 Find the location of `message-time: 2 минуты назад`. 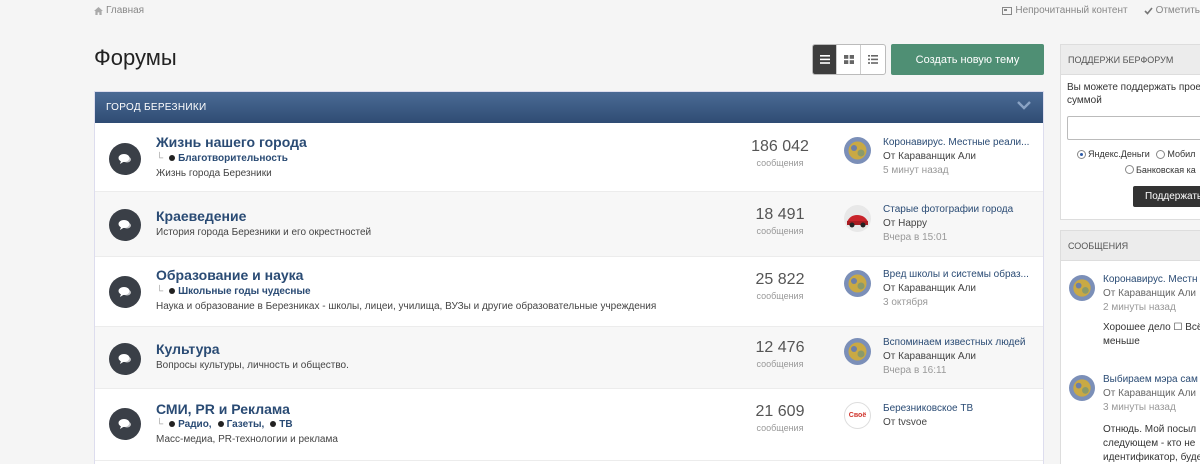

message-time: 2 минуты назад is located at coordinates (1139, 307).